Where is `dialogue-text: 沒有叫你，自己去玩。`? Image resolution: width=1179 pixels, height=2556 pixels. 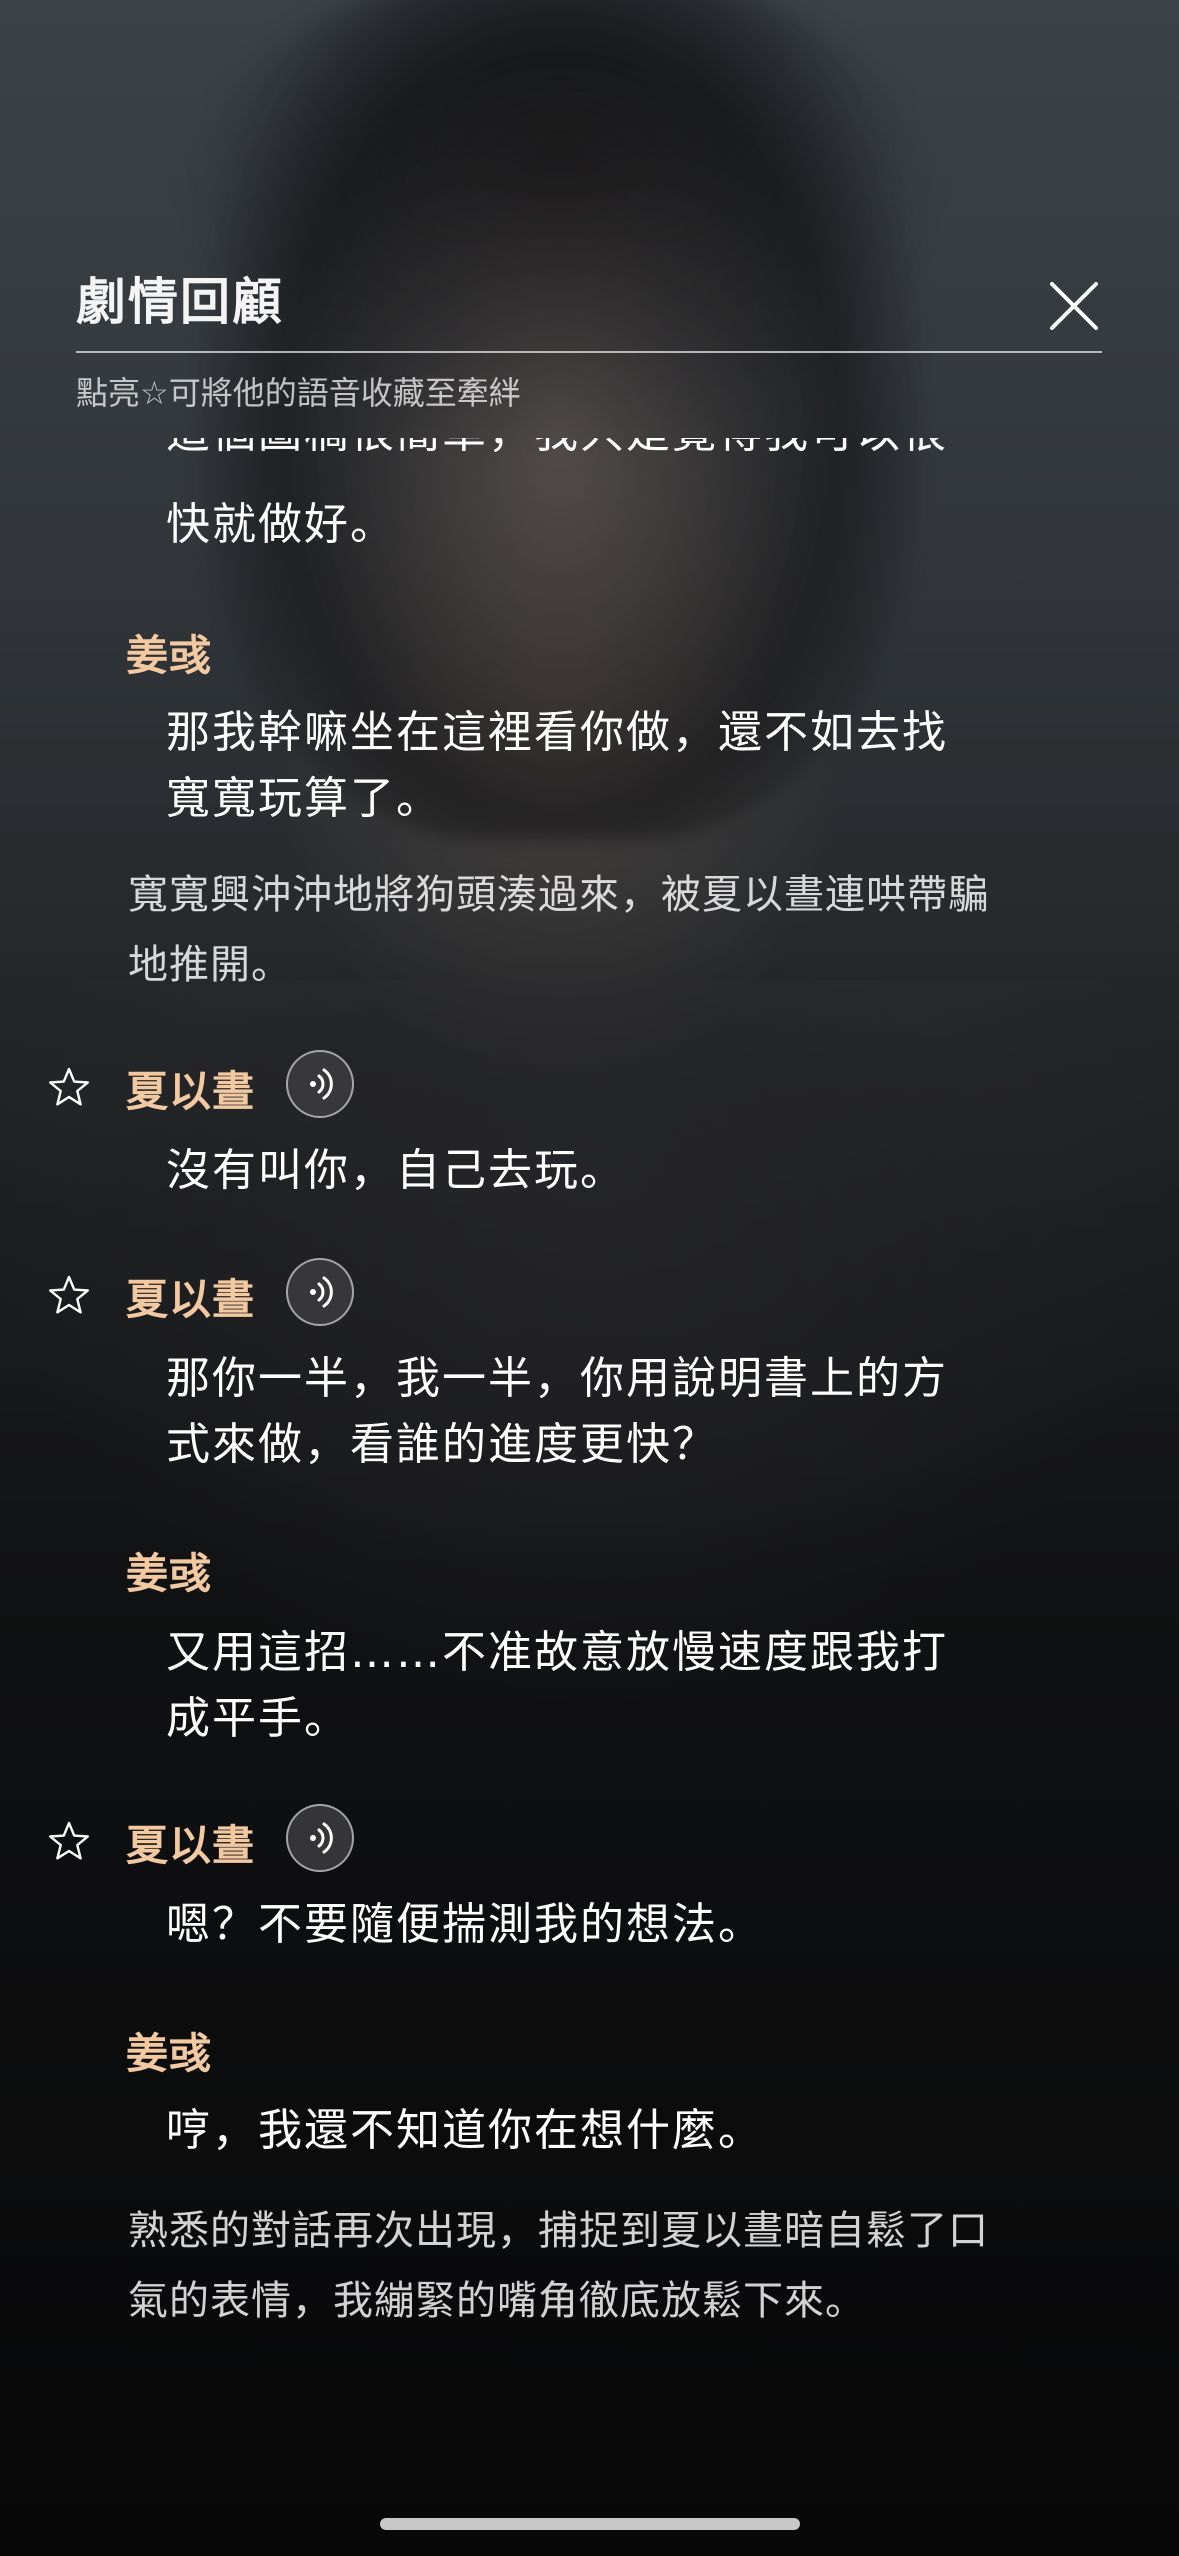
dialogue-text: 沒有叫你，自己去玩。 is located at coordinates (396, 1170).